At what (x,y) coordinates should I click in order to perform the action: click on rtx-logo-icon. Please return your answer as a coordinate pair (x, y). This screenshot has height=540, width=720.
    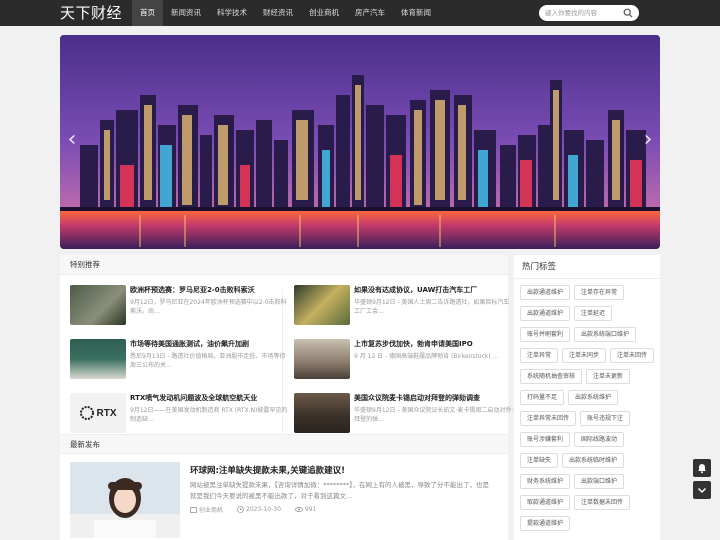
    Looking at the image, I should click on (86, 413).